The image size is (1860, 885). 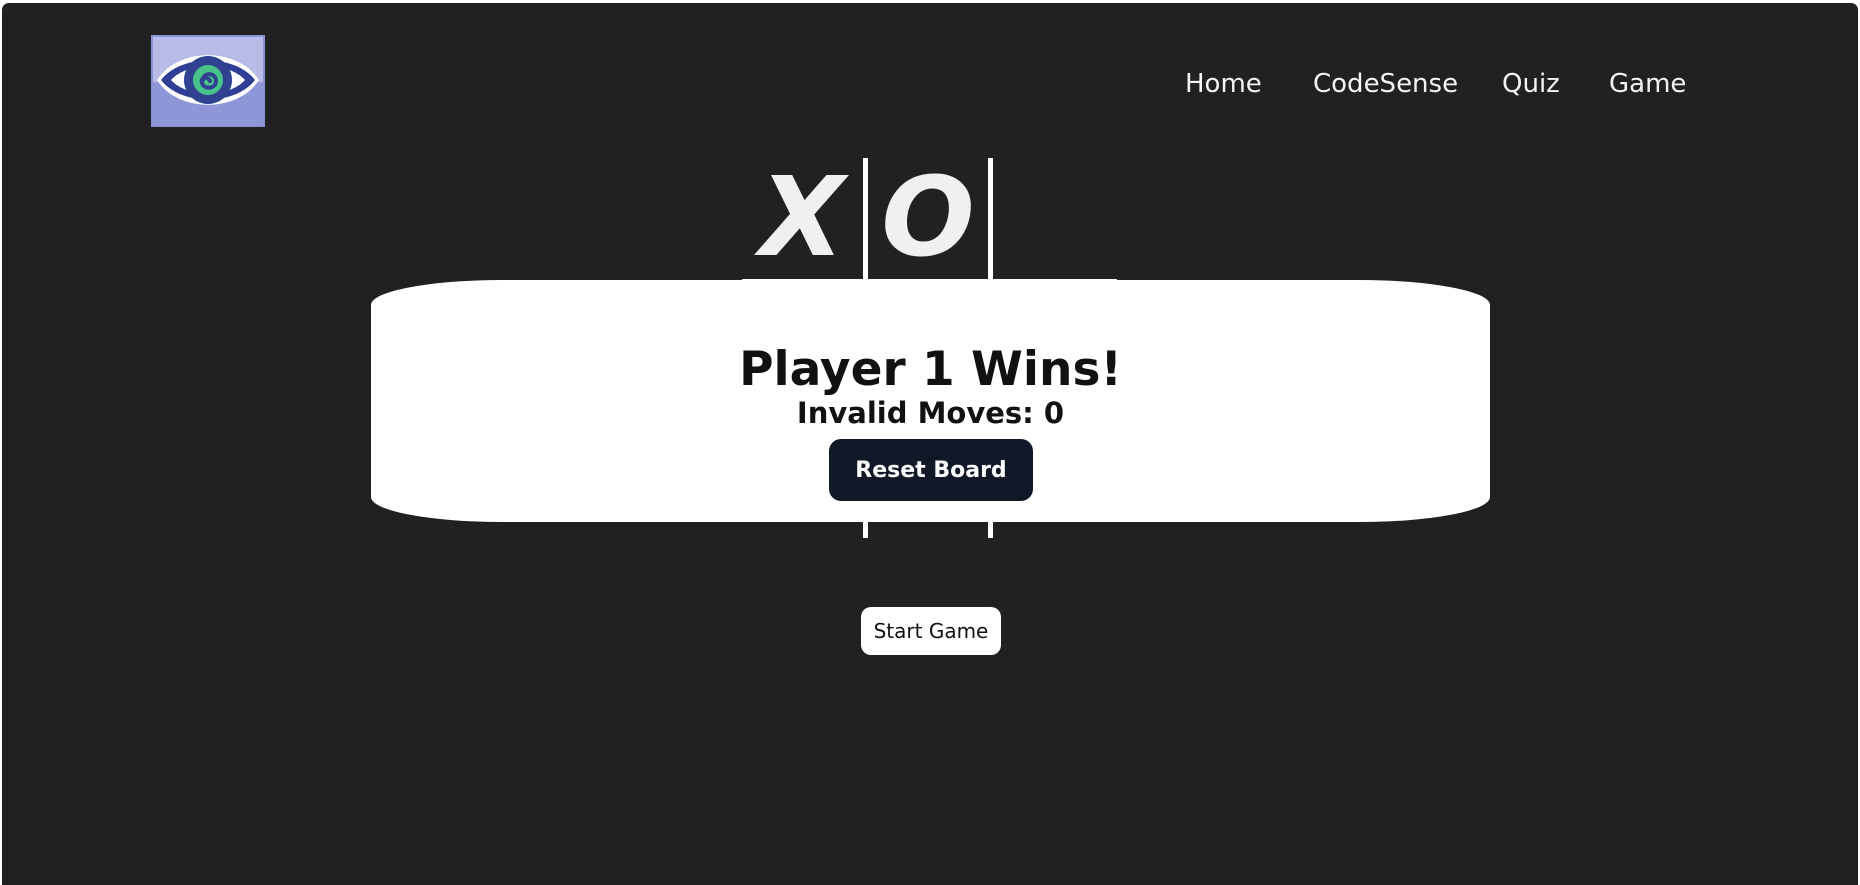 What do you see at coordinates (1647, 84) in the screenshot?
I see `nav-game-link: Game` at bounding box center [1647, 84].